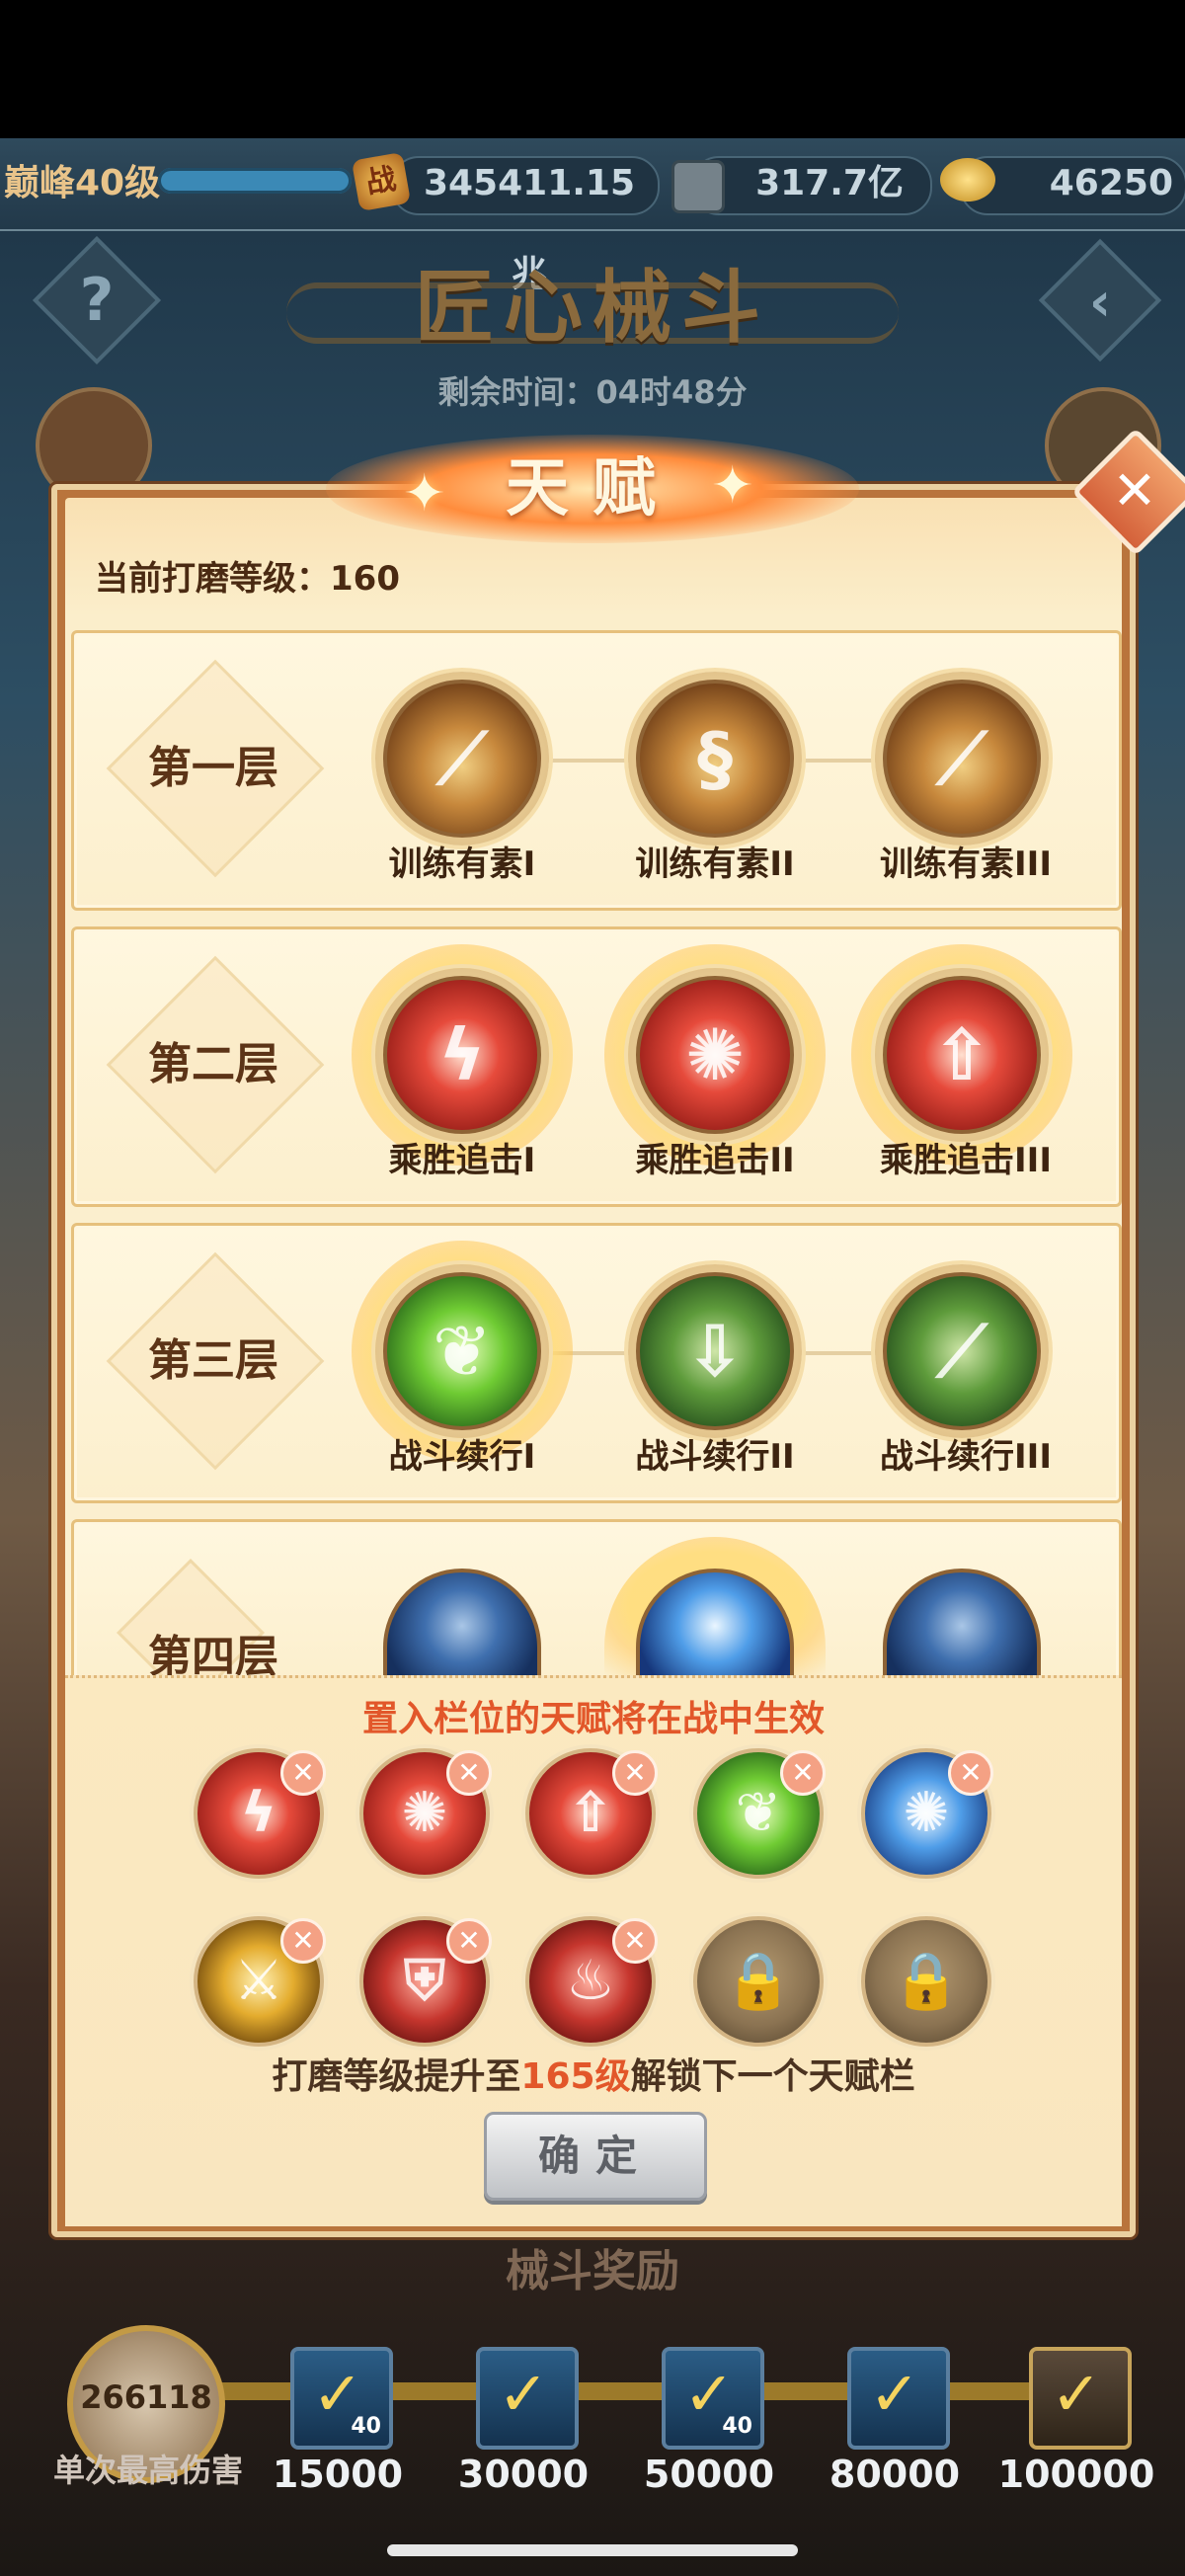 This screenshot has height=2576, width=1185. What do you see at coordinates (596, 2156) in the screenshot?
I see `confirm-button: 确定` at bounding box center [596, 2156].